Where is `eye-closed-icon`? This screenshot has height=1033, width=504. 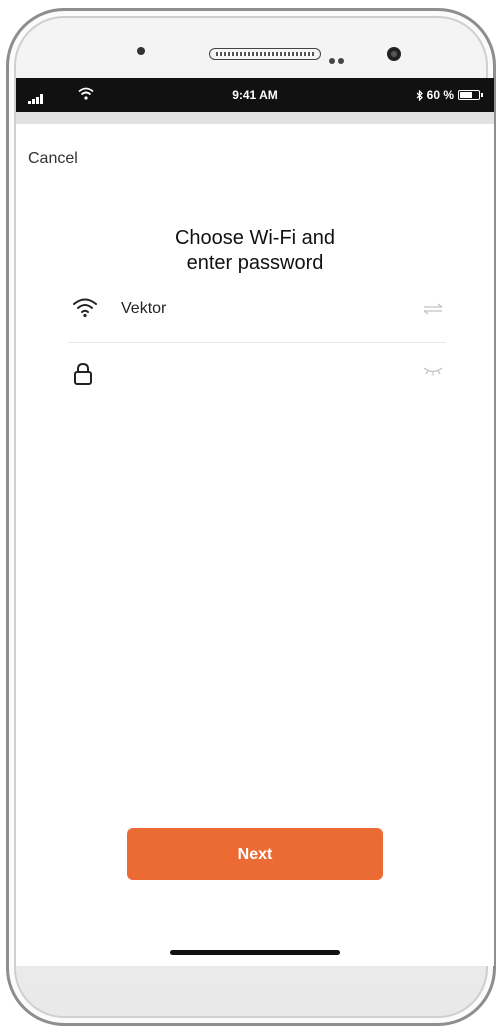 eye-closed-icon is located at coordinates (433, 373).